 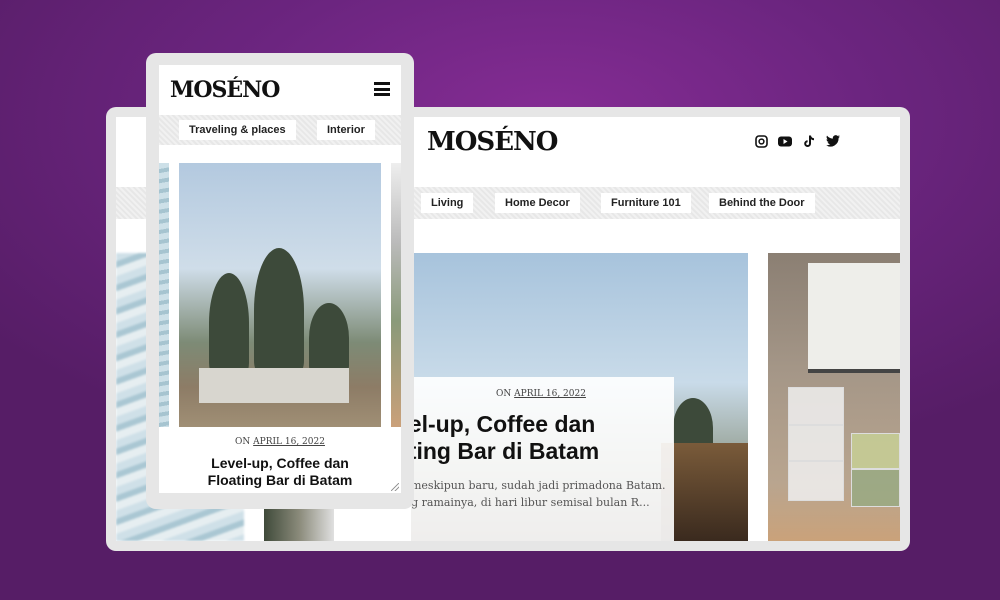 I want to click on mobile-category-nav: Traveling & places Interior, so click(x=280, y=130).